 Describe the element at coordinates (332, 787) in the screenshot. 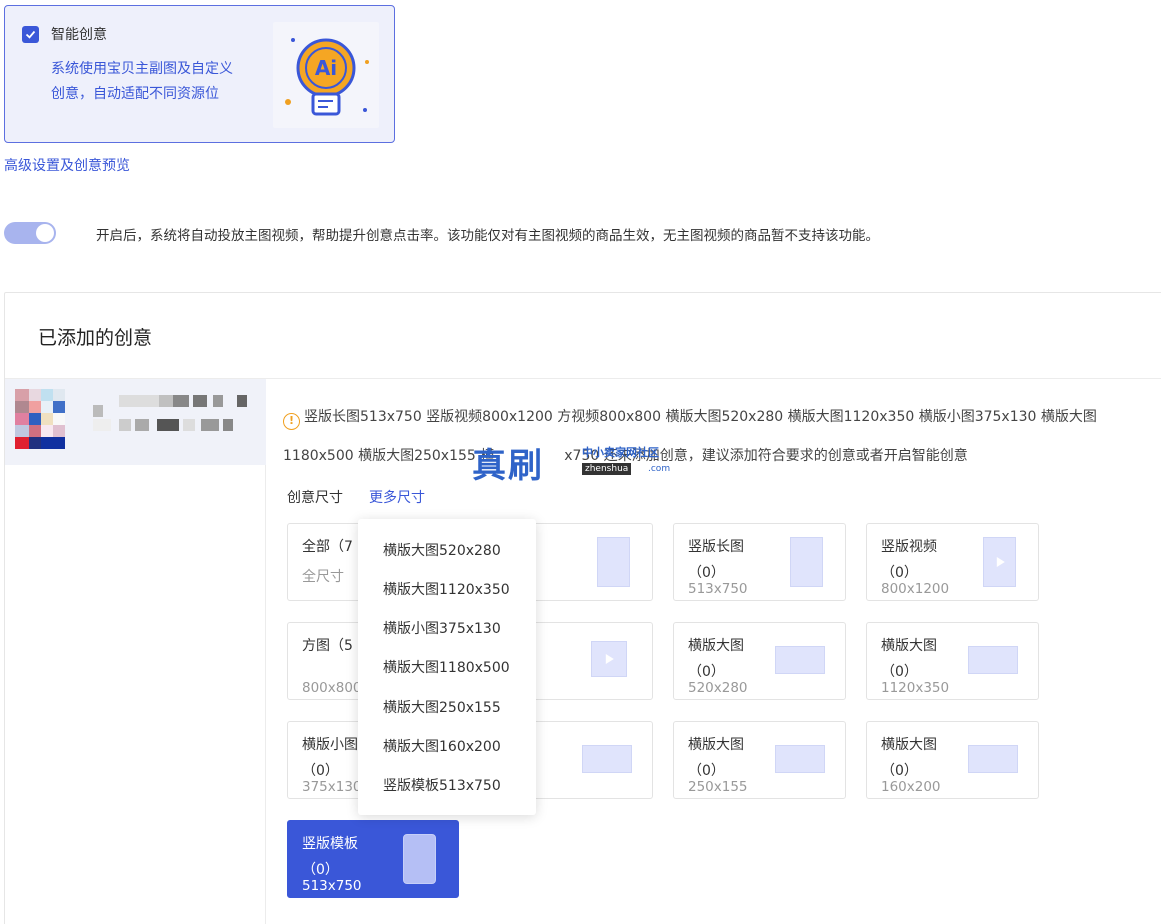

I see `tile-dimension: 375x130` at that location.